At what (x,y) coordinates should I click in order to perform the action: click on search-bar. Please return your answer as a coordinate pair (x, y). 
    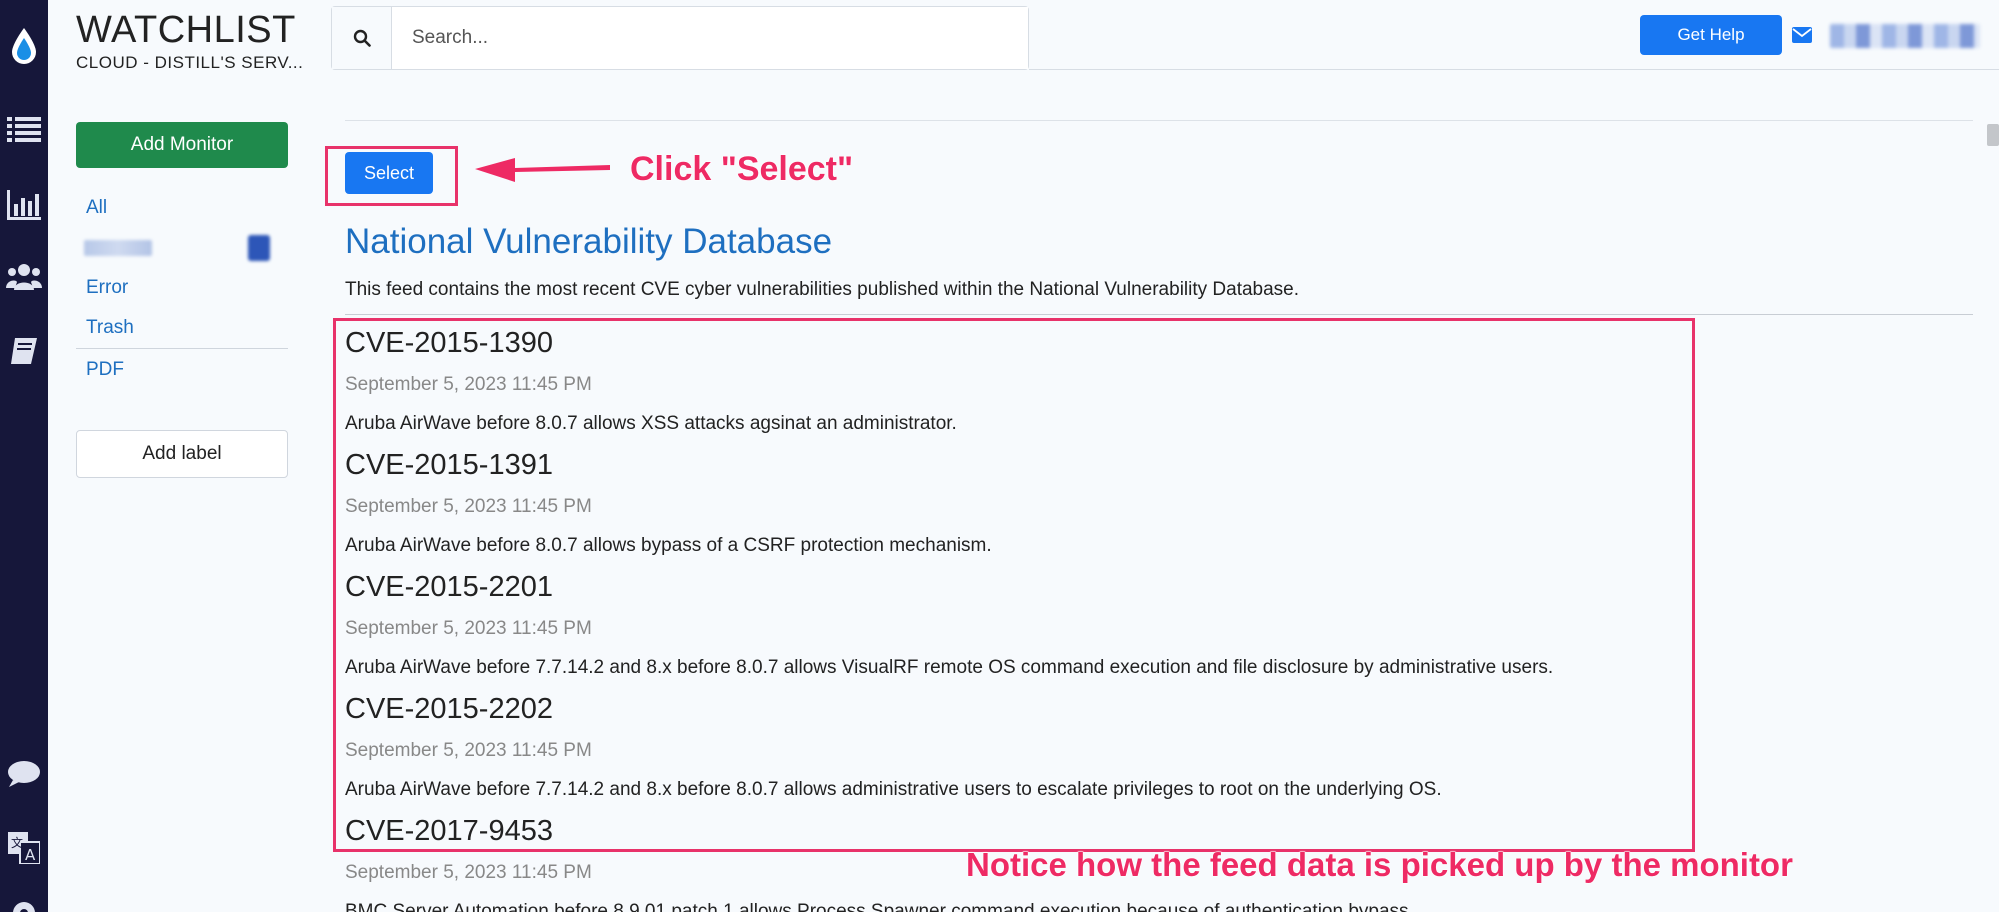
    Looking at the image, I should click on (680, 38).